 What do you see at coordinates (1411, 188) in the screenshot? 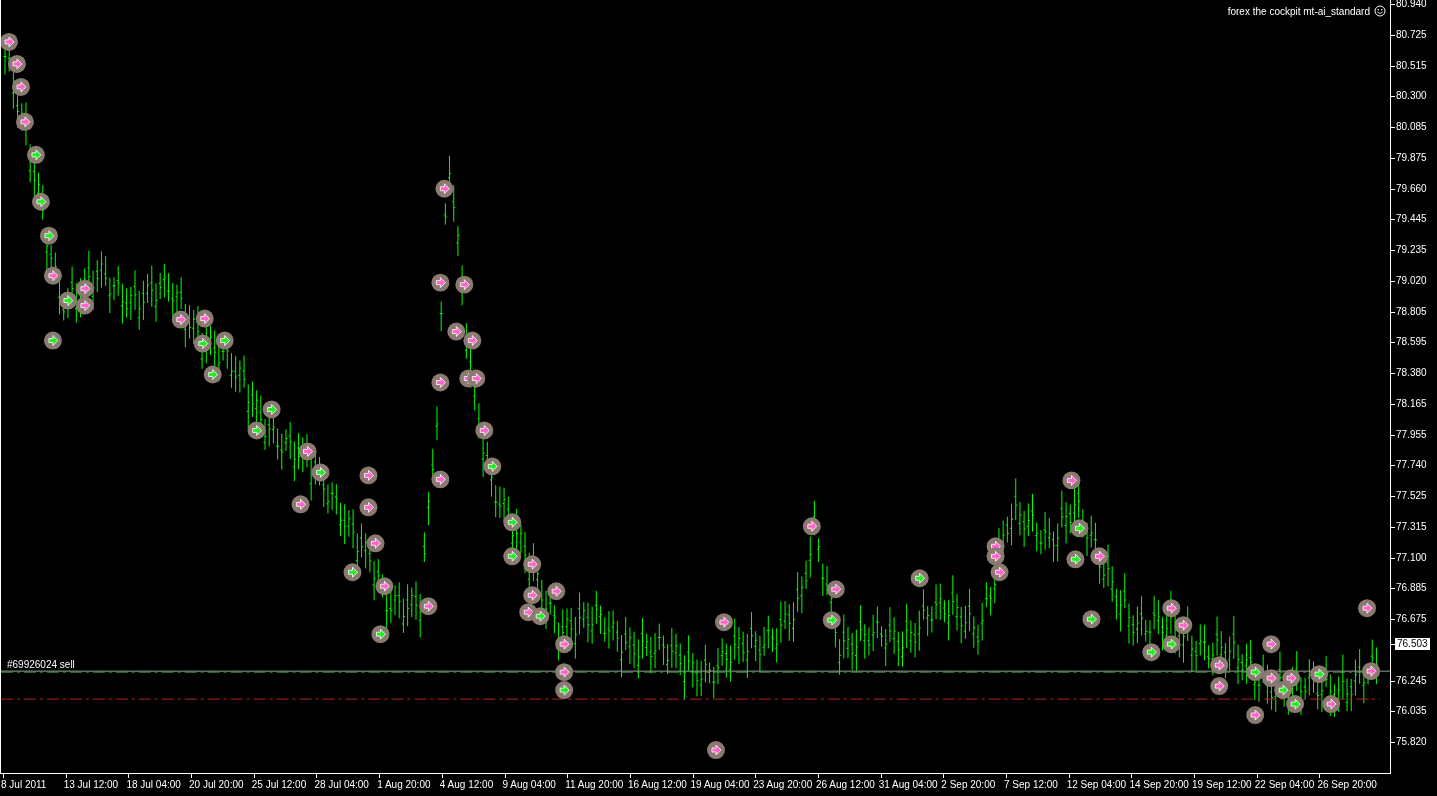
I see `price-axis-label: 79.660` at bounding box center [1411, 188].